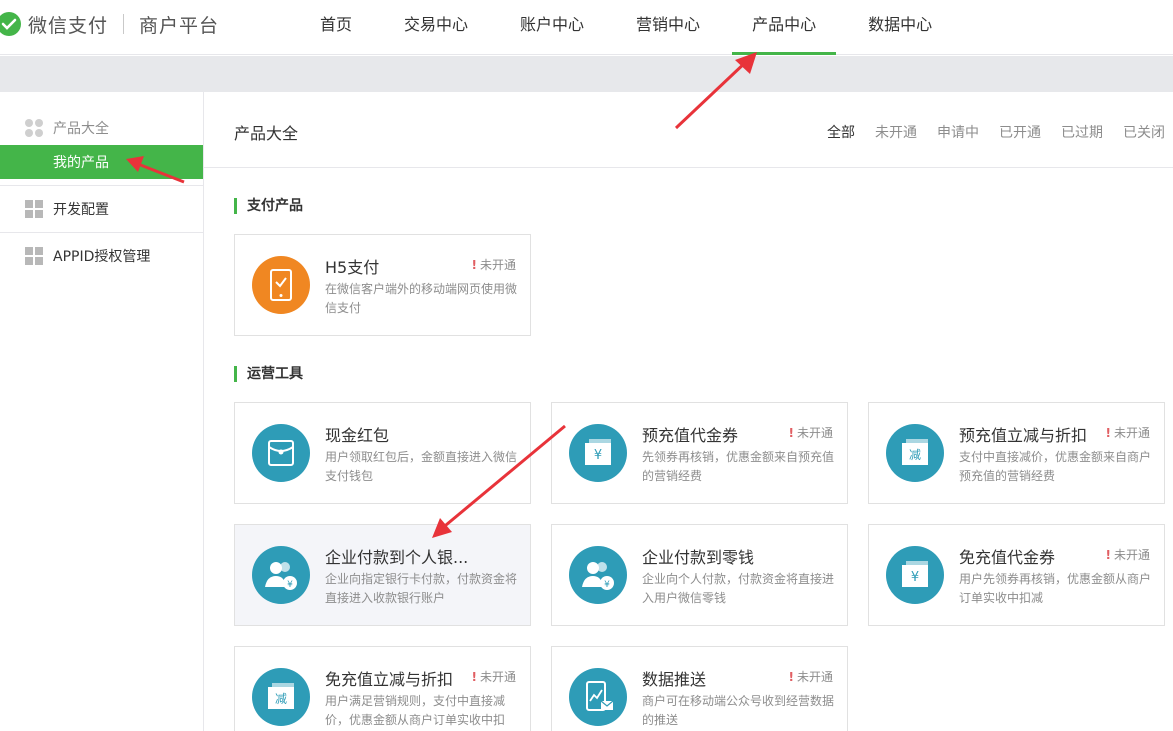 Image resolution: width=1173 pixels, height=731 pixels. I want to click on product-name: 免充值立减与折扣, so click(389, 679).